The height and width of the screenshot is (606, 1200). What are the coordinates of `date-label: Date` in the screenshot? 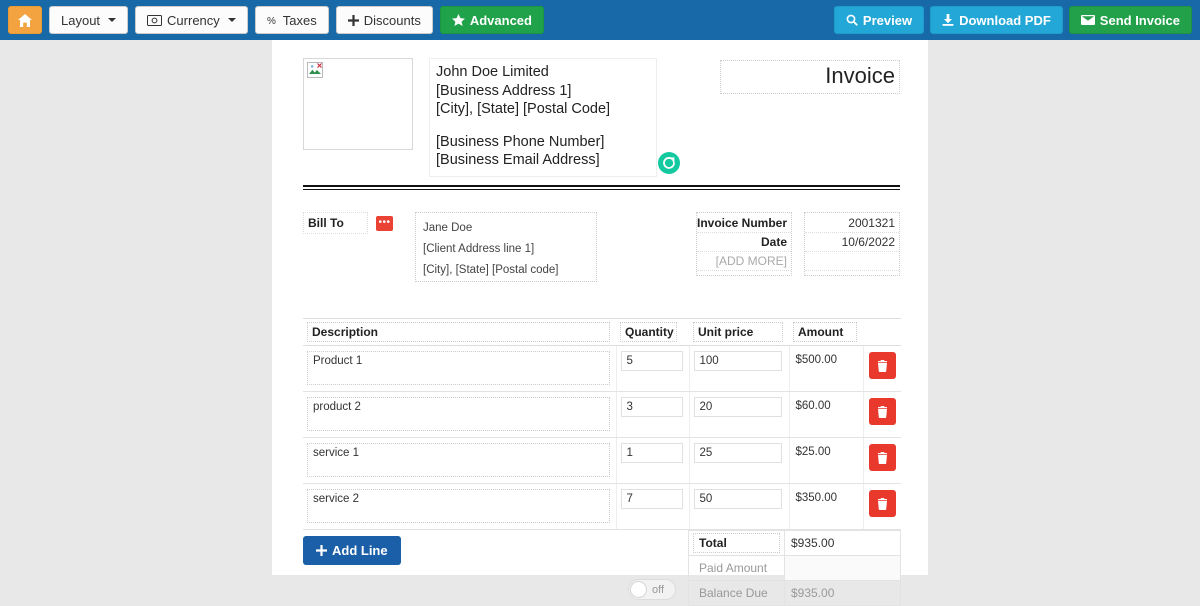 It's located at (744, 242).